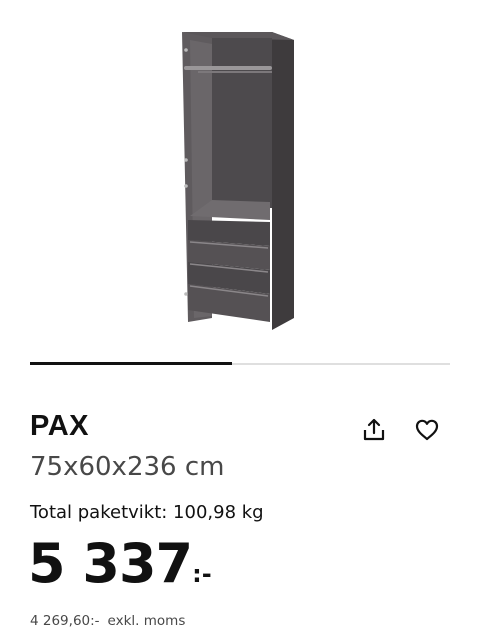 This screenshot has width=480, height=638. What do you see at coordinates (202, 574) in the screenshot?
I see `price-suffix: :-` at bounding box center [202, 574].